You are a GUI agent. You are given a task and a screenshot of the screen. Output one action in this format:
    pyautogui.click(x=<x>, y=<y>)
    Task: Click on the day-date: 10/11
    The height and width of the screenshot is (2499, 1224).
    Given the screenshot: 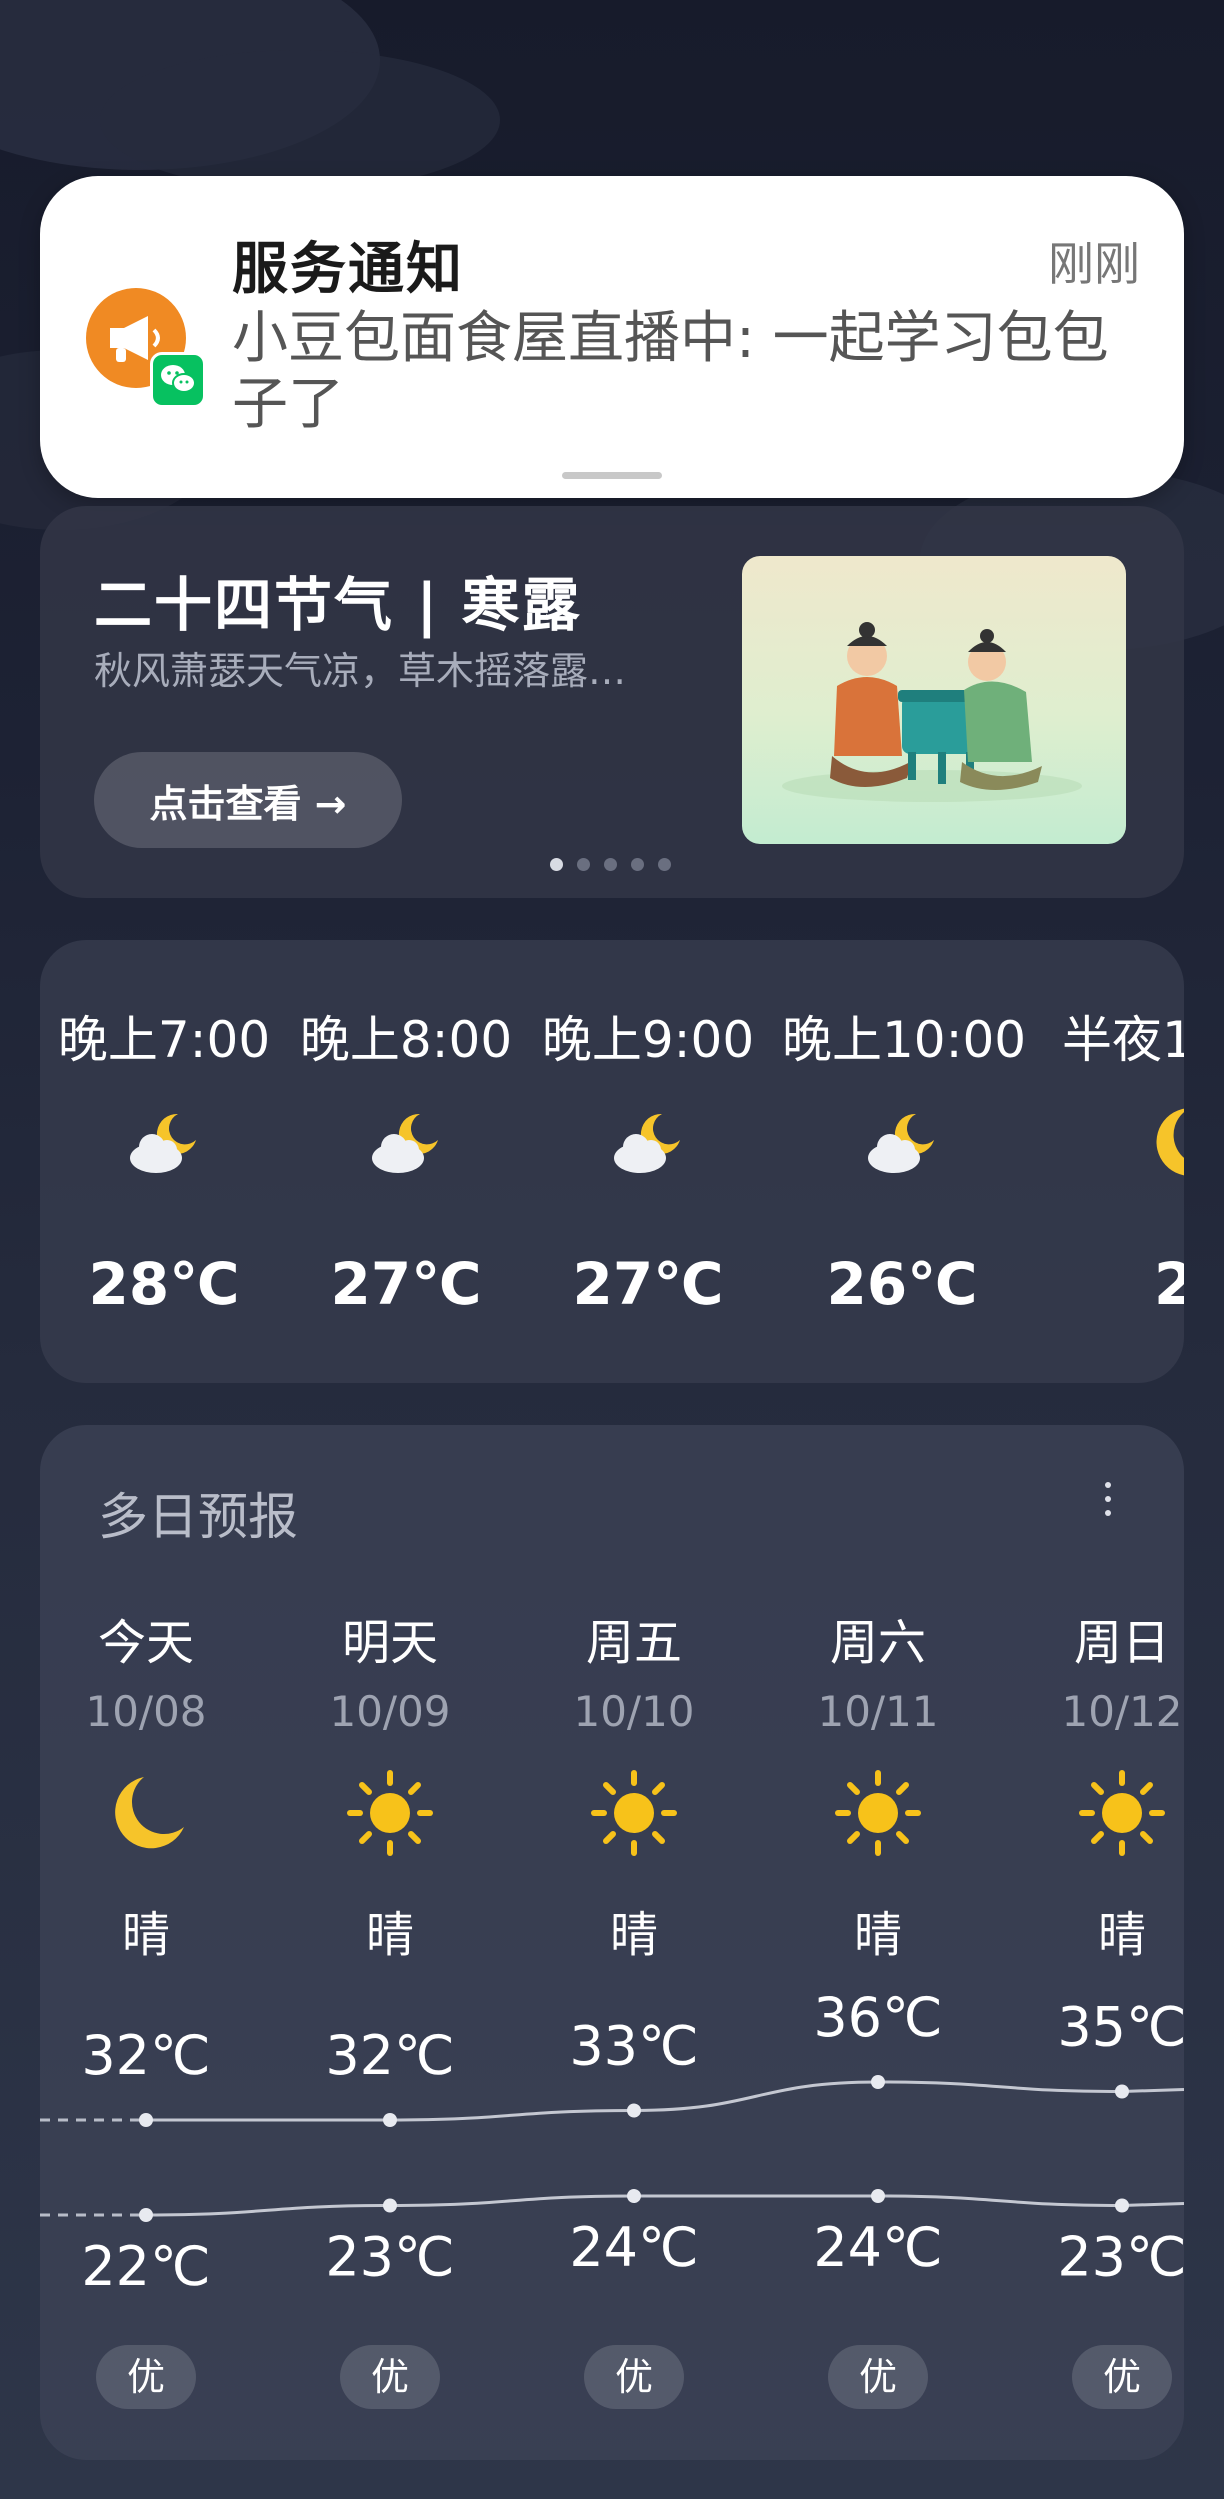 What is the action you would take?
    pyautogui.click(x=878, y=1711)
    